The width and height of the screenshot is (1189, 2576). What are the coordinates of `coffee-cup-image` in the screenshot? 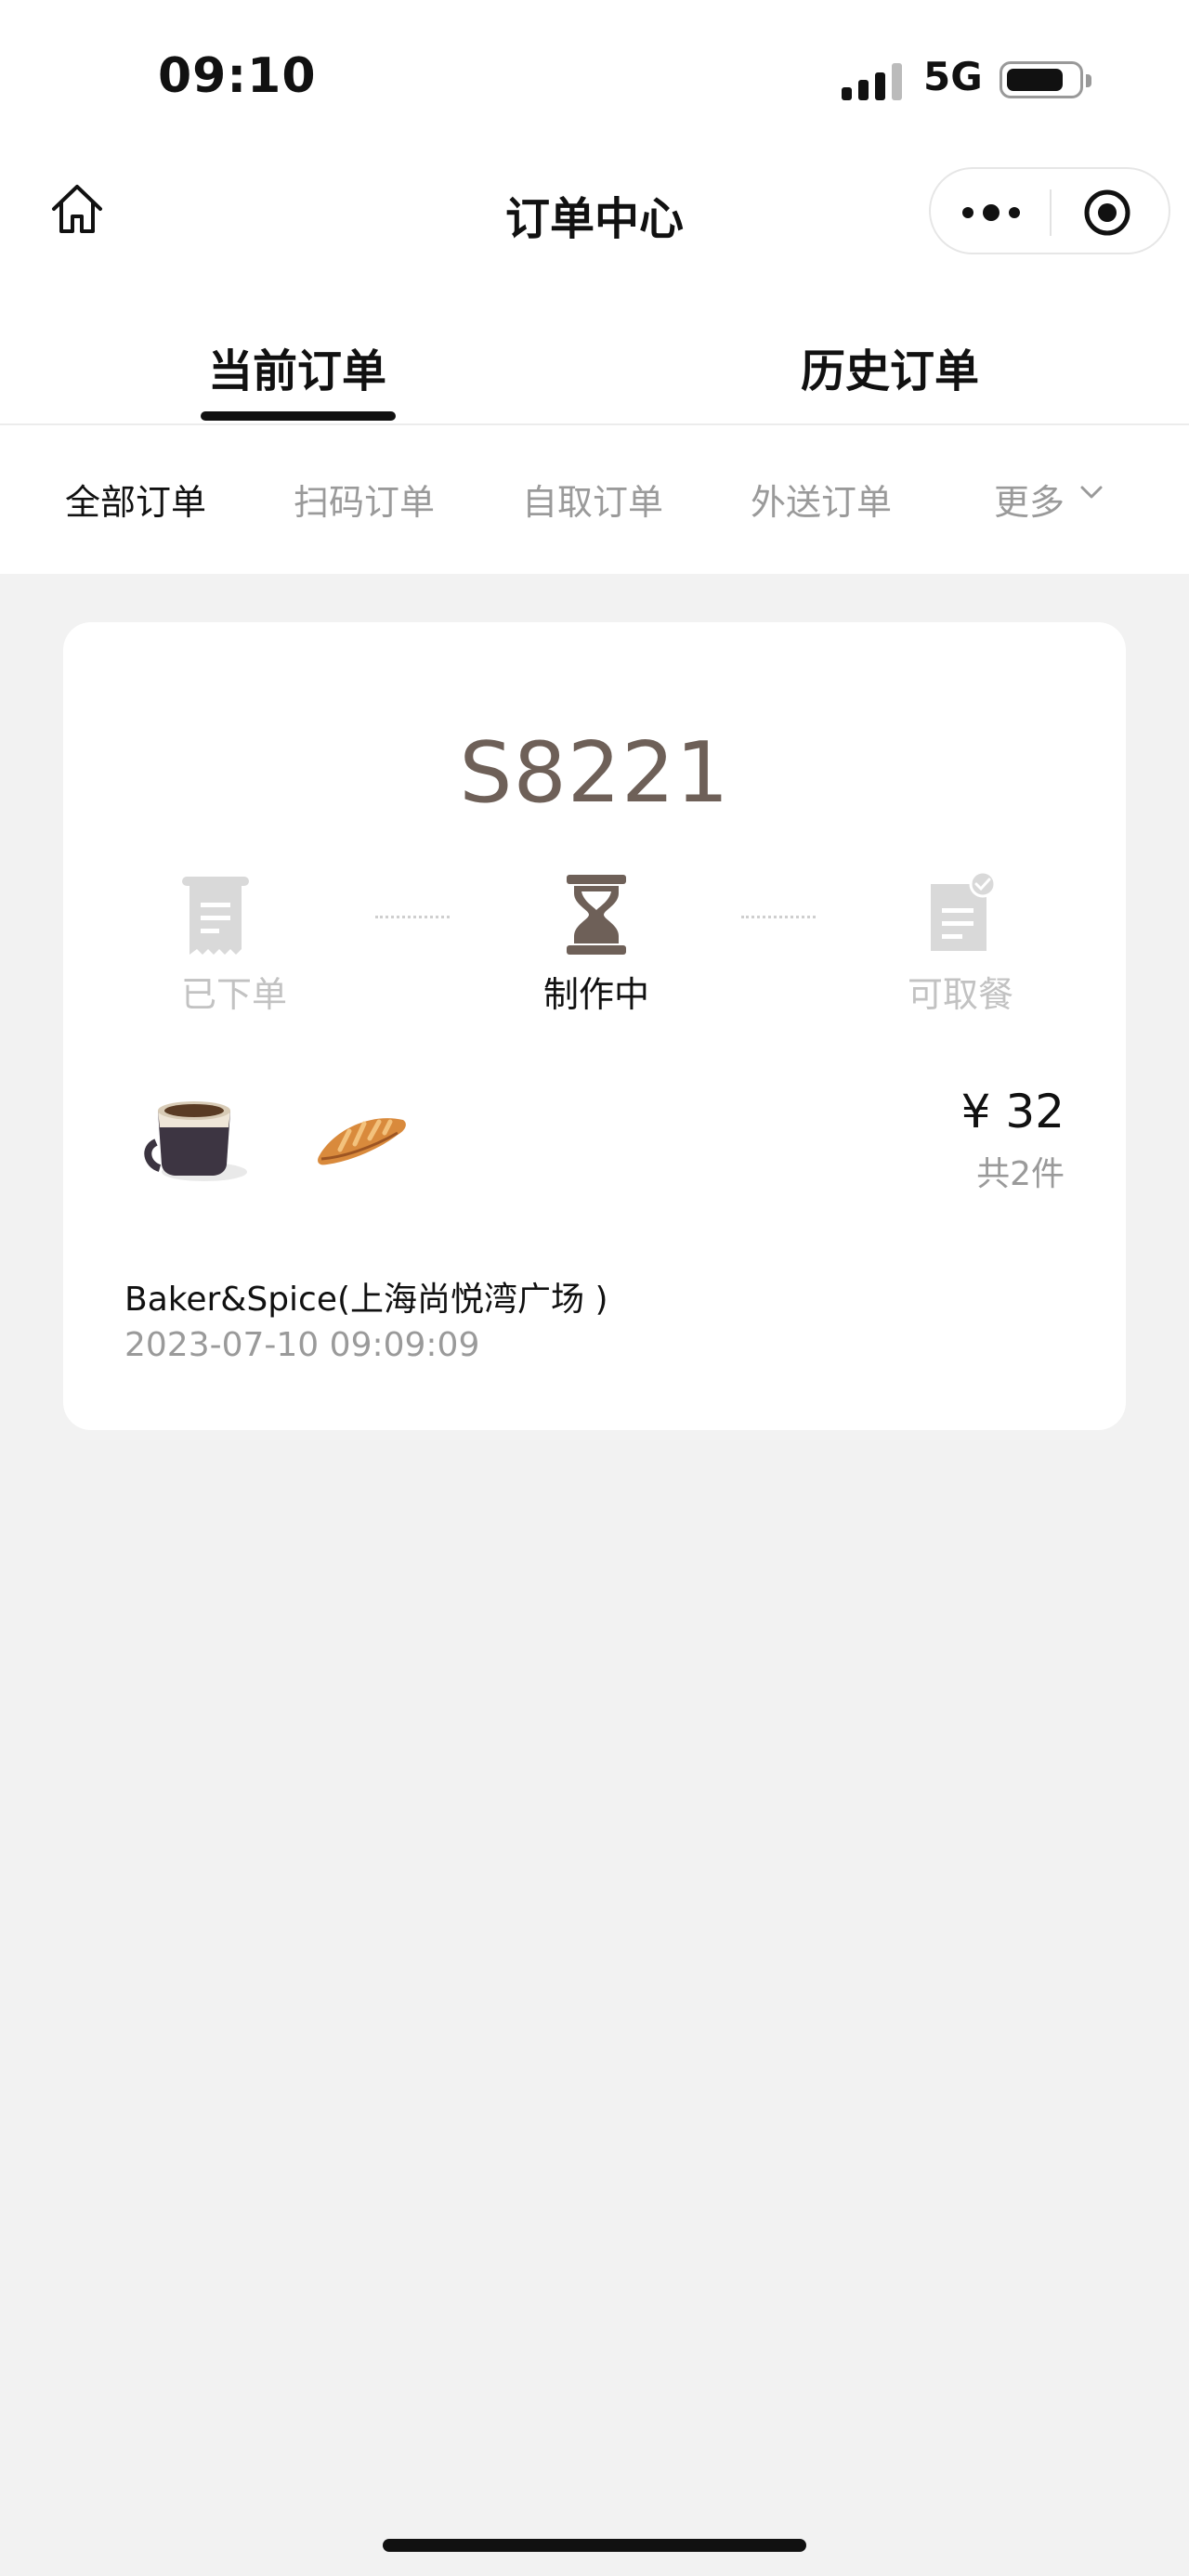 It's located at (195, 1141).